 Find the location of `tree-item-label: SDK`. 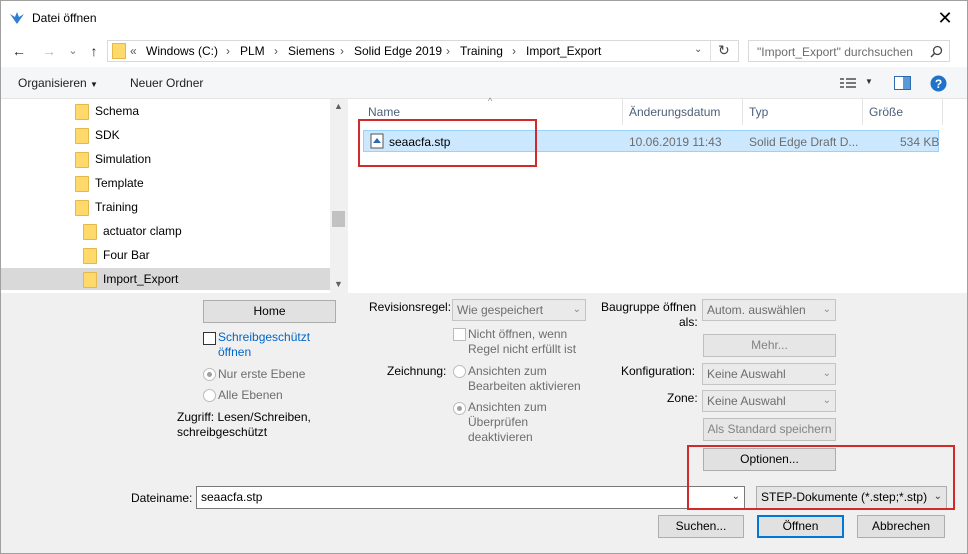

tree-item-label: SDK is located at coordinates (107, 135).